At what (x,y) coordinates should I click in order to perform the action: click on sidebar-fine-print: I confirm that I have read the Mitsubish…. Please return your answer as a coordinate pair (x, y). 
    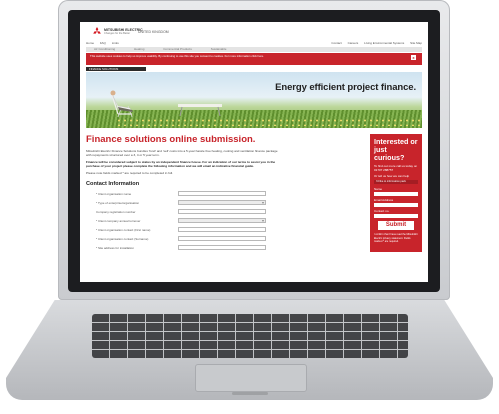
    Looking at the image, I should click on (396, 238).